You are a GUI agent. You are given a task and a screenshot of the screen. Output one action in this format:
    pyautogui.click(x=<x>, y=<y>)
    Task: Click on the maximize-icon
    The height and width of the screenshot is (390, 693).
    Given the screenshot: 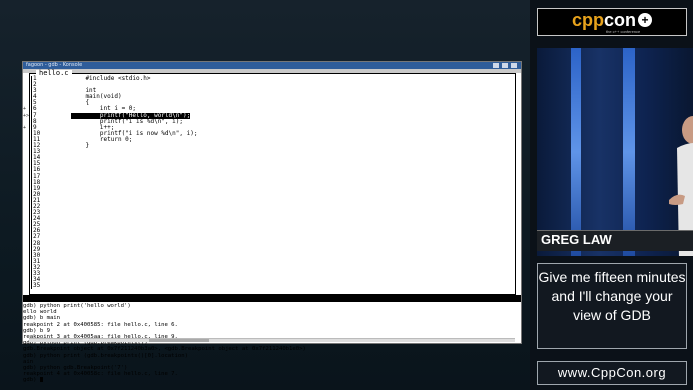 What is the action you would take?
    pyautogui.click(x=505, y=65)
    